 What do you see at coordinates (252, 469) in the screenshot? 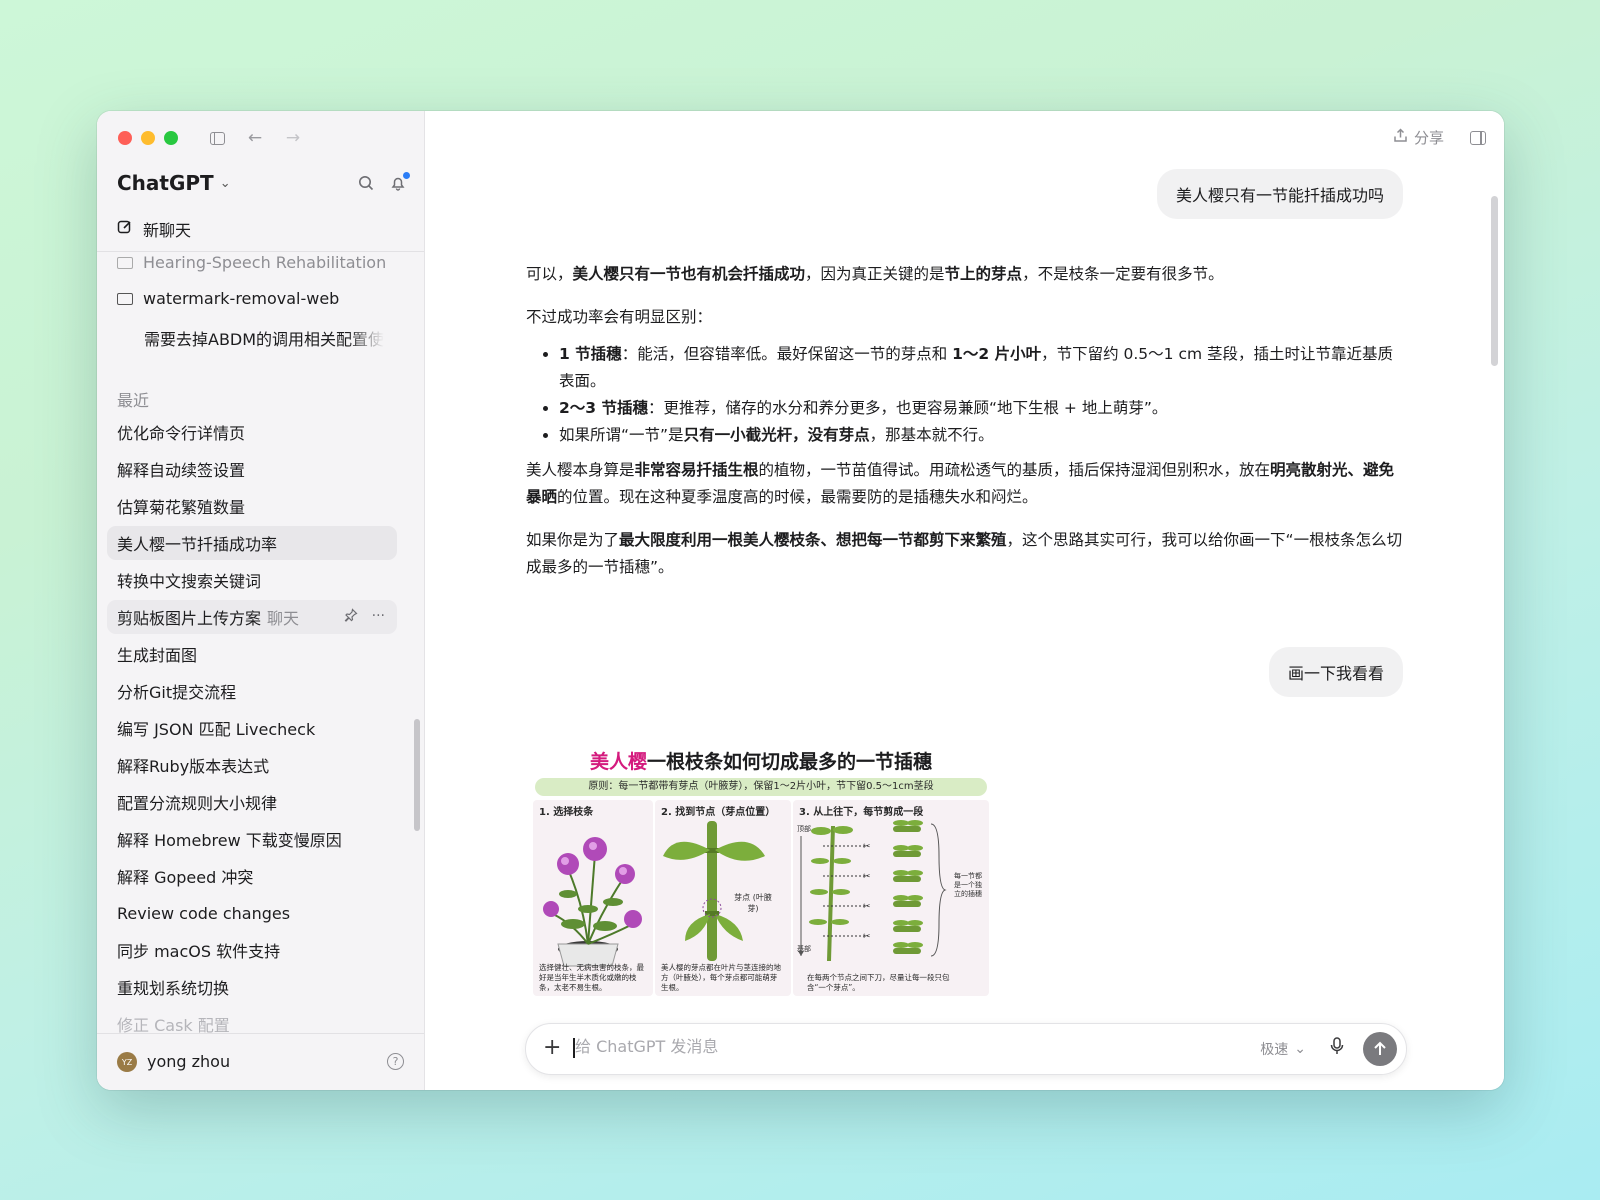
I see `chat-item: 解释自动续签设置` at bounding box center [252, 469].